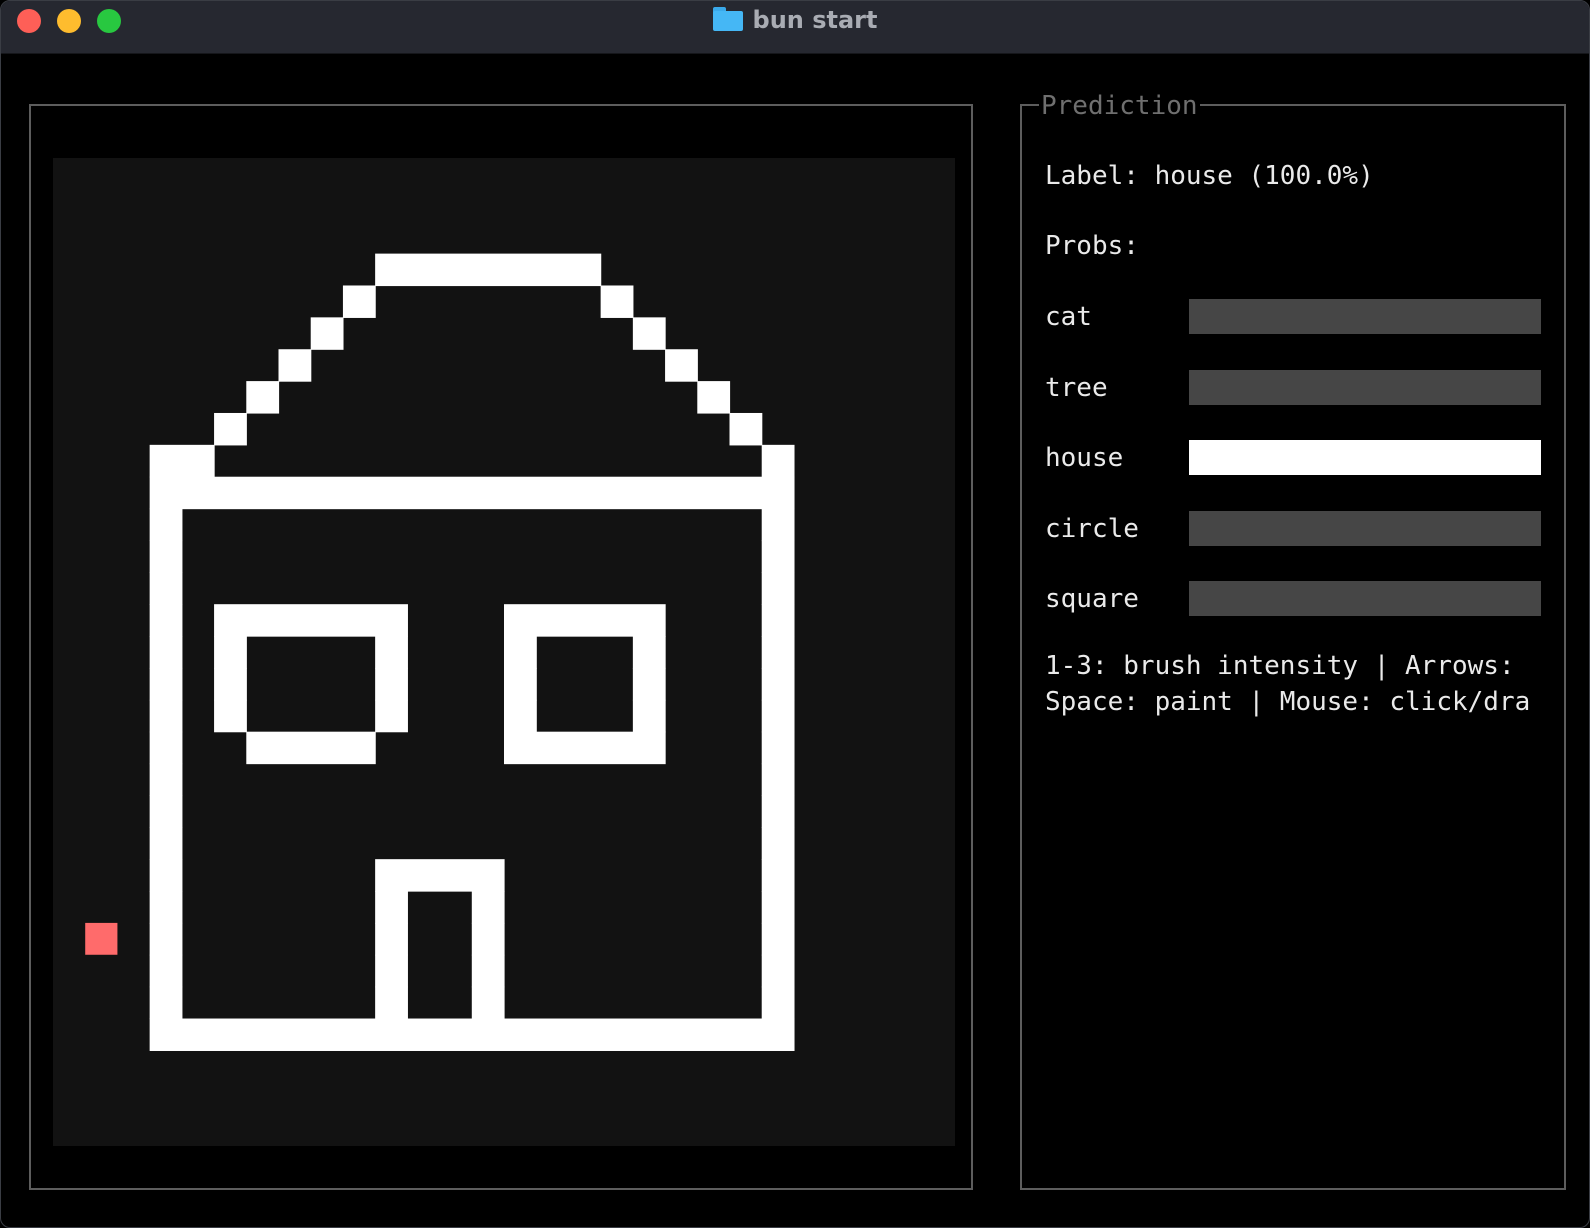  What do you see at coordinates (727, 19) in the screenshot?
I see `folder-icon` at bounding box center [727, 19].